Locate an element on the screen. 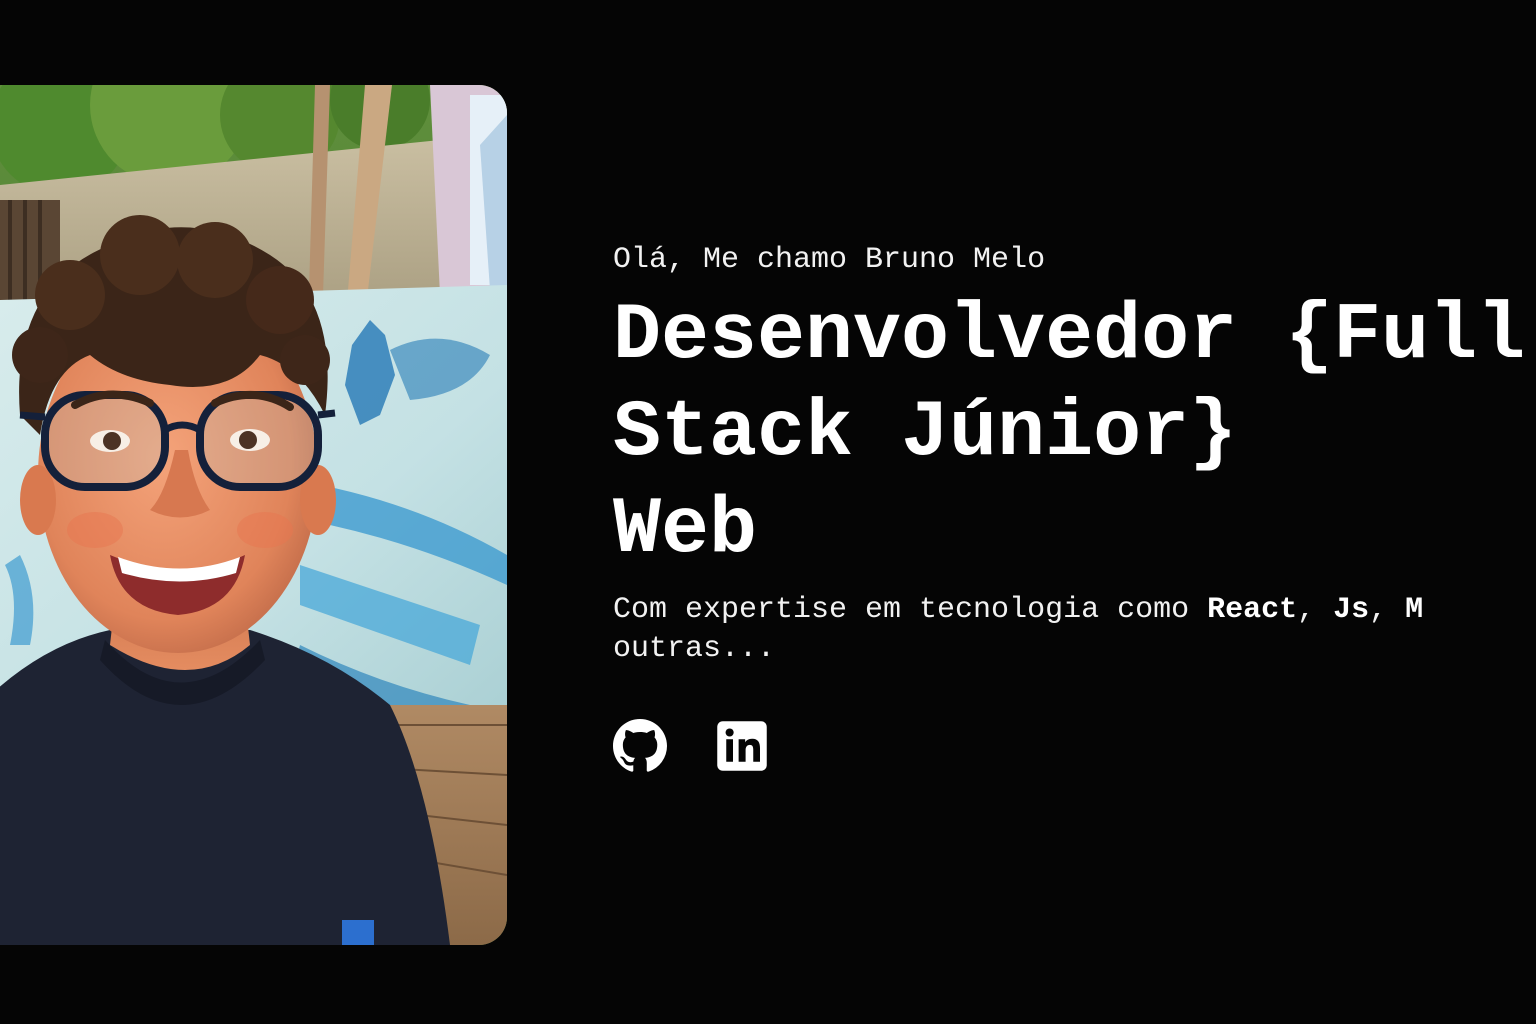 This screenshot has width=1536, height=1024. github-icon is located at coordinates (640, 745).